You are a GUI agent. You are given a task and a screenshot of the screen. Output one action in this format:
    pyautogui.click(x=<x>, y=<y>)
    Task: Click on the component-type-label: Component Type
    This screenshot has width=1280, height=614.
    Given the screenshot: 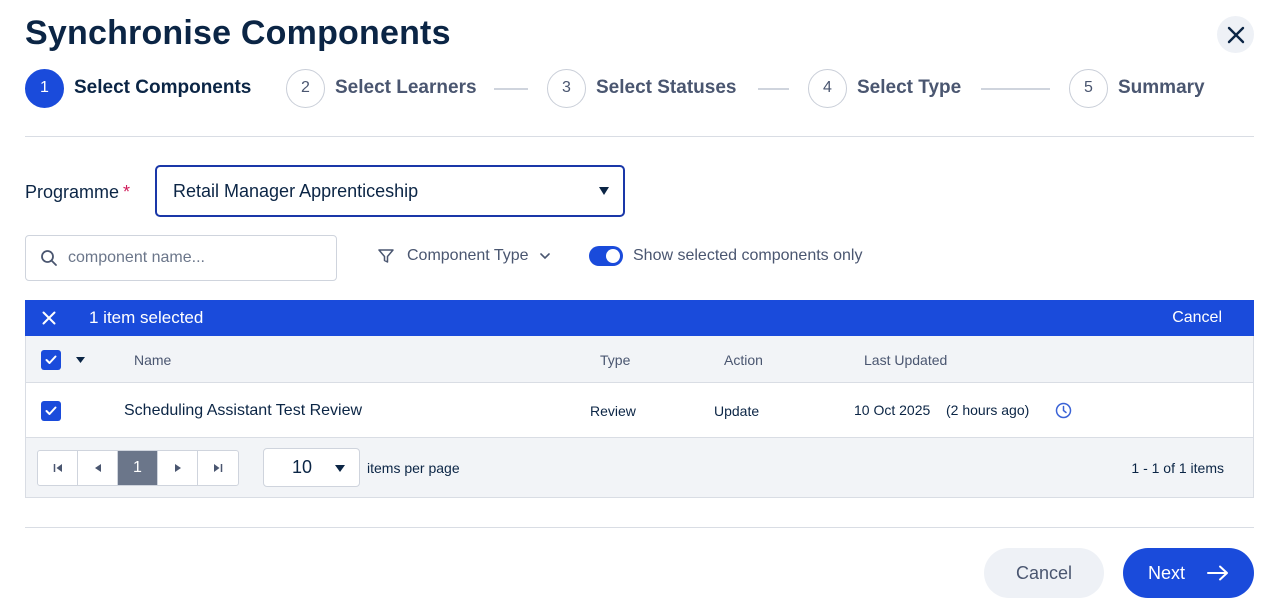 What is the action you would take?
    pyautogui.click(x=468, y=255)
    